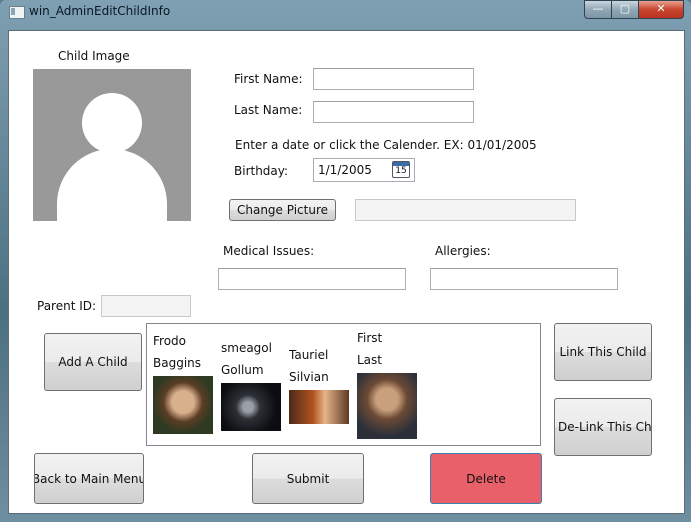 The height and width of the screenshot is (522, 691). Describe the element at coordinates (393, 112) in the screenshot. I see `last-name-field` at that location.